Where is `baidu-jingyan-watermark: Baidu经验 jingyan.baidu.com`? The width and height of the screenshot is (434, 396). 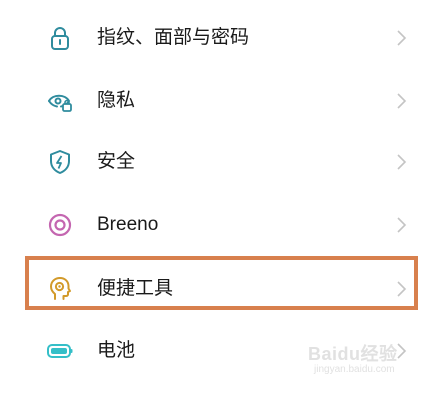 baidu-jingyan-watermark: Baidu经验 jingyan.baidu.com is located at coordinates (355, 361).